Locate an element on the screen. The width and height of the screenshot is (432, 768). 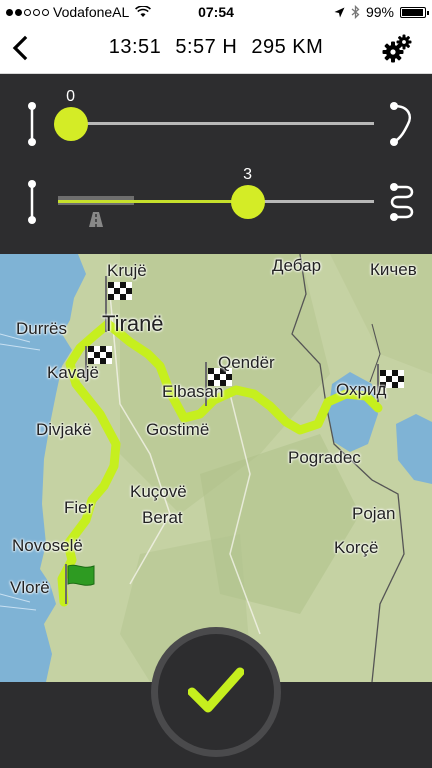
route-summary: 13:51 5:57 H 295 KM is located at coordinates (216, 47).